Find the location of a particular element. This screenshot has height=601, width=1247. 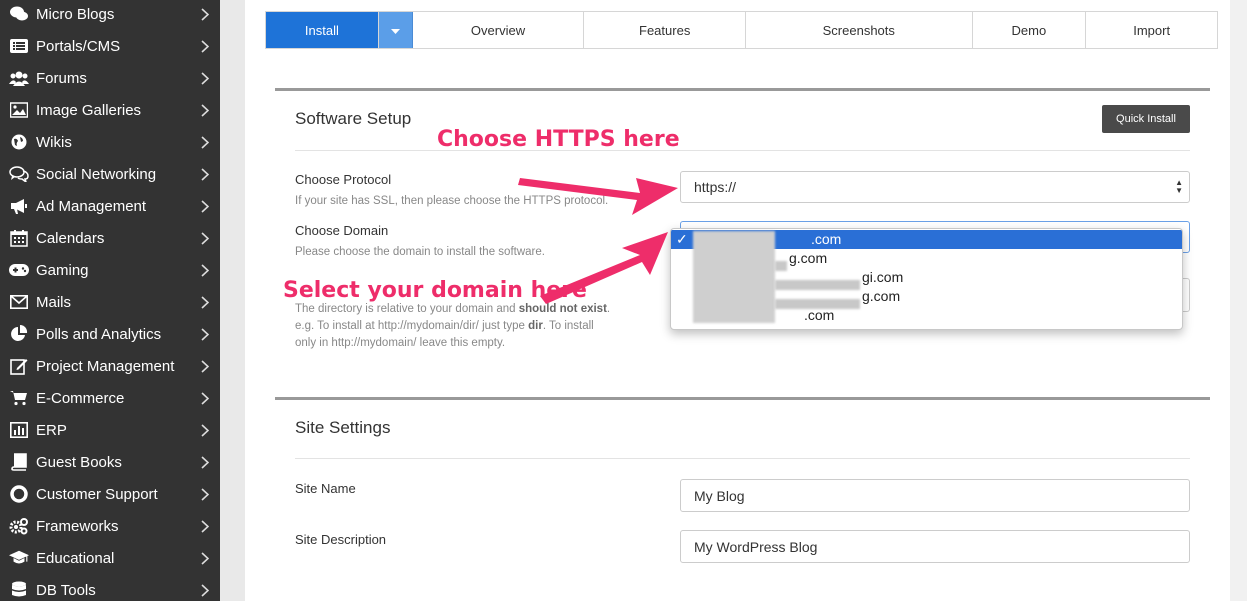

annotation-select-domain: Select your domain here is located at coordinates (435, 290).